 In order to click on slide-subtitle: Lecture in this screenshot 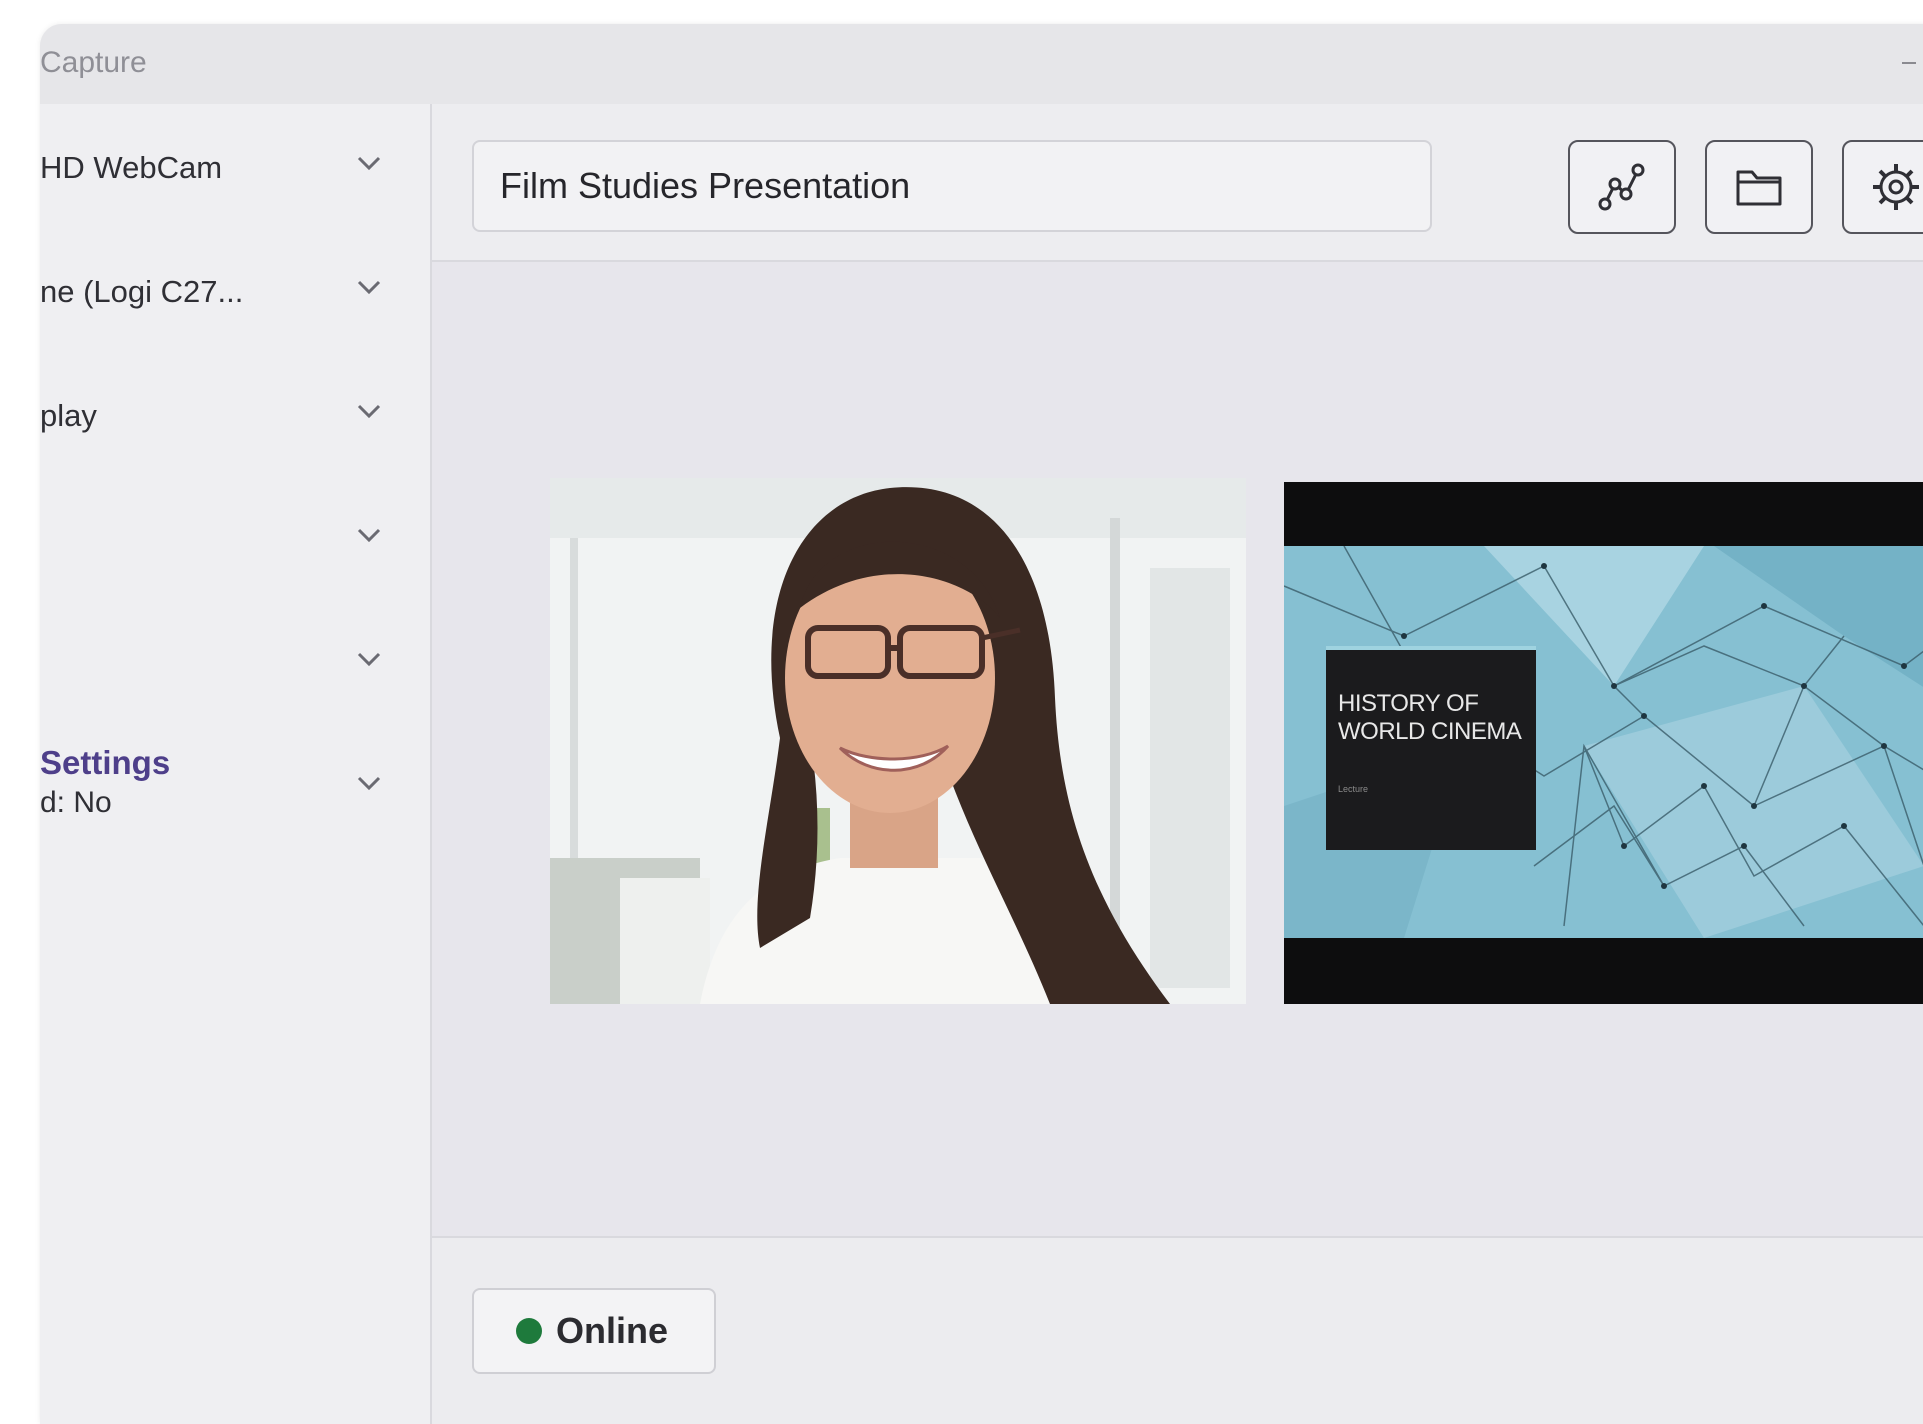, I will do `click(1353, 789)`.